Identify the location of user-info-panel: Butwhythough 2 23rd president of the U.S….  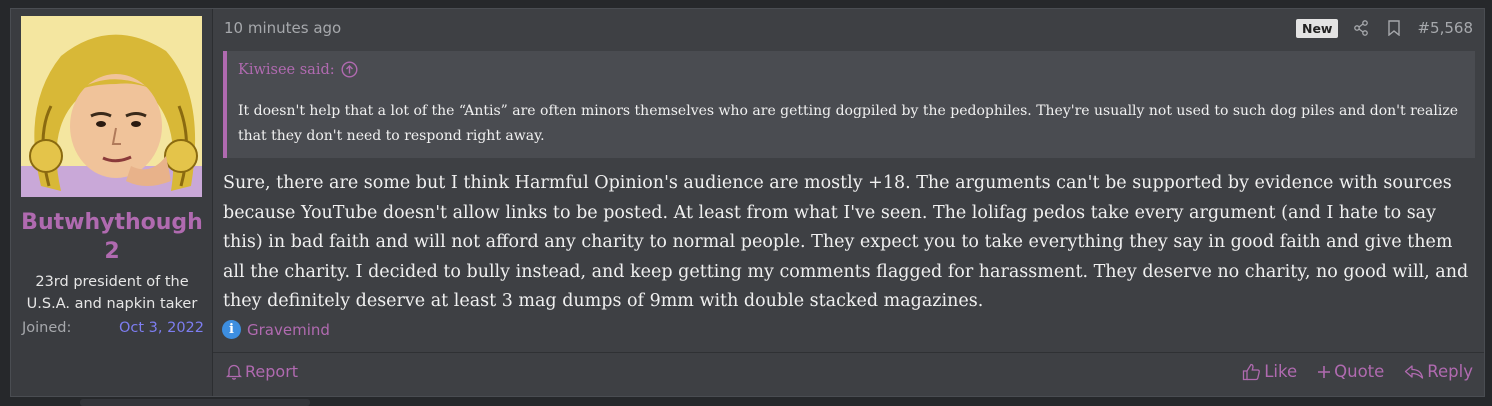
(112, 202).